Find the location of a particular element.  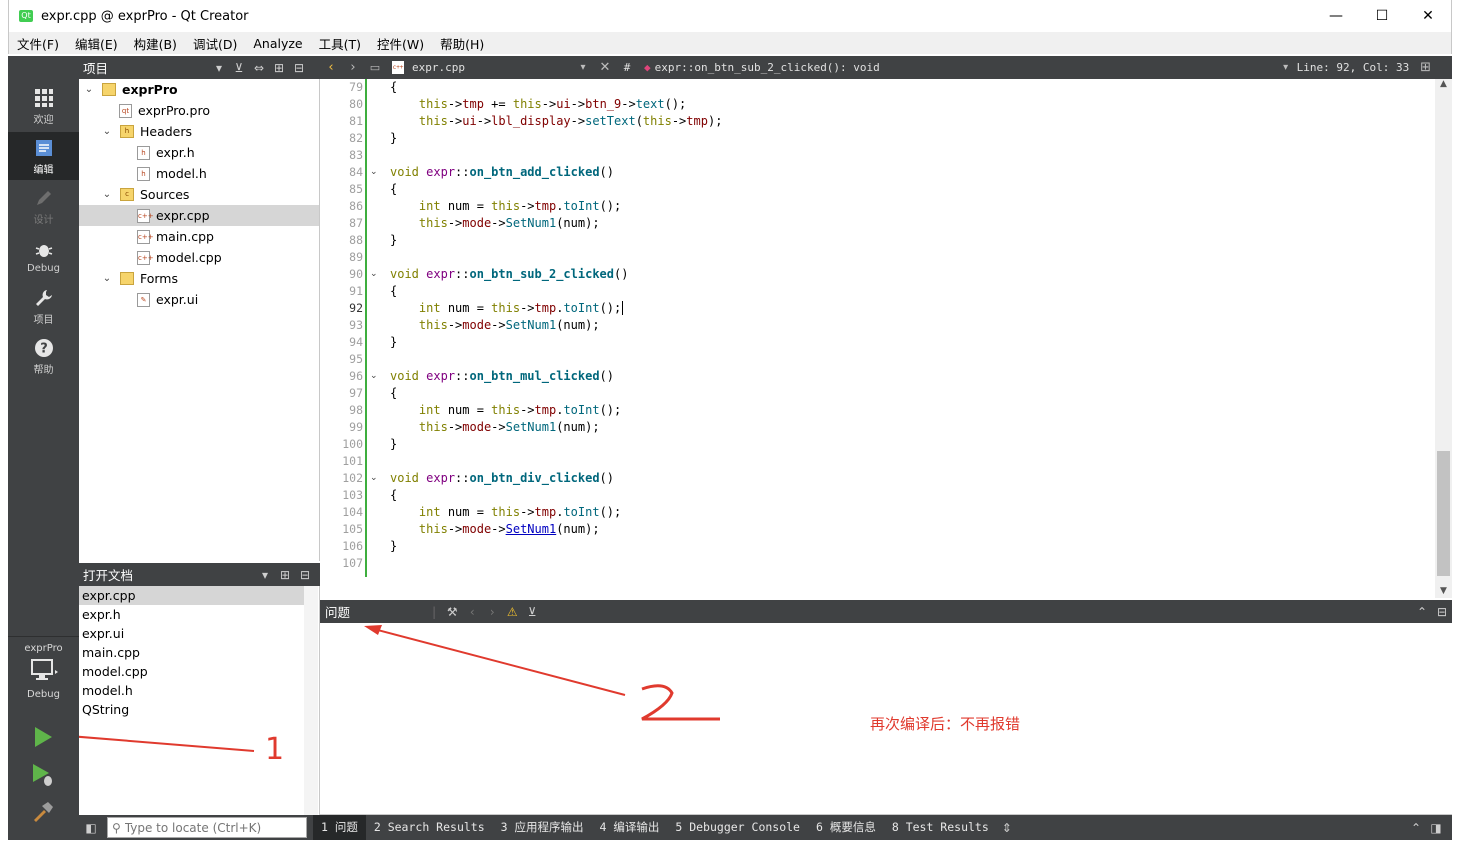

link-icon: ⇔ is located at coordinates (259, 68).